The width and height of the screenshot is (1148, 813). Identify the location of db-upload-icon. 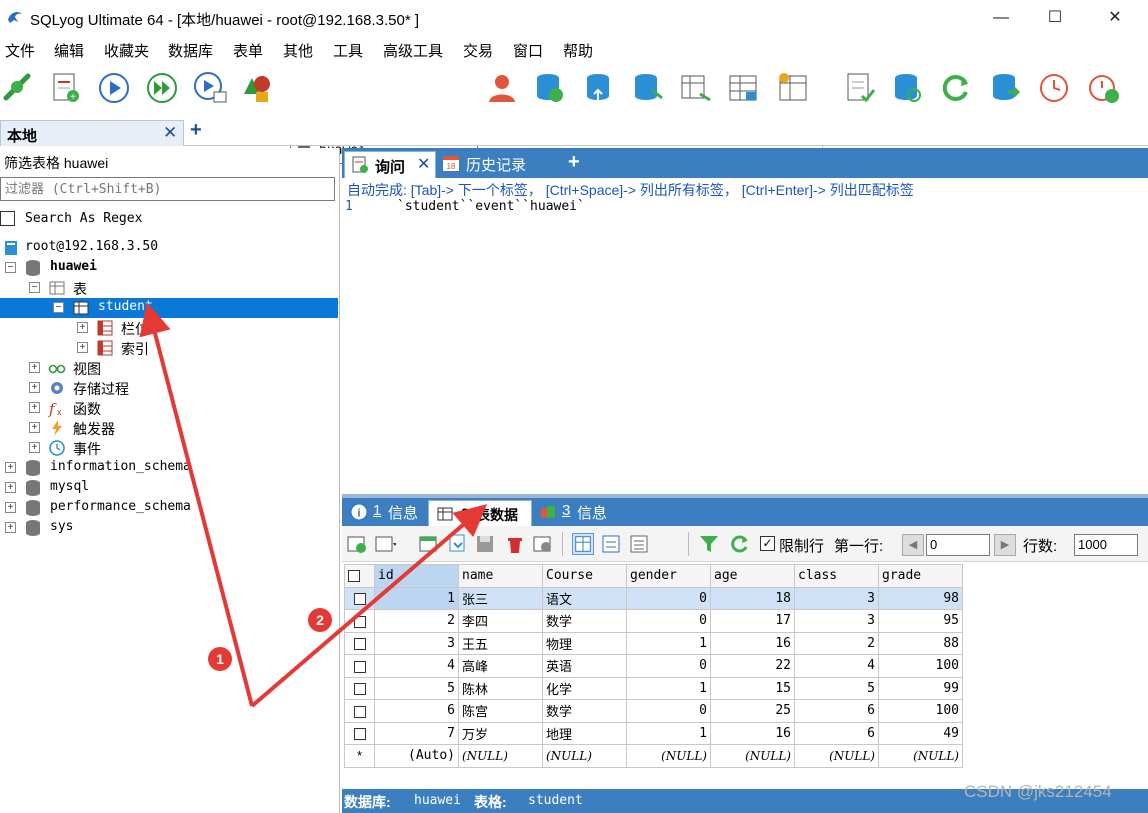
(600, 88).